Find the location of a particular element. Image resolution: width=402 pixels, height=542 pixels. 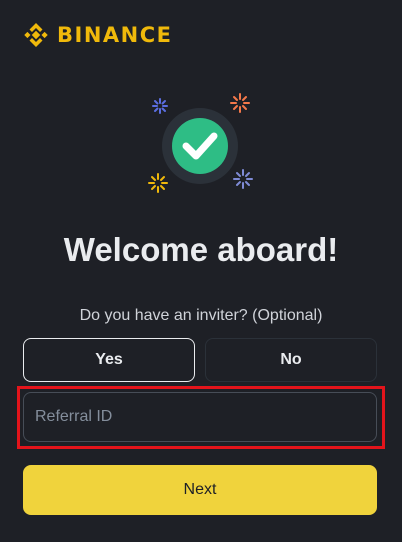

next-button-label: Next is located at coordinates (200, 489).